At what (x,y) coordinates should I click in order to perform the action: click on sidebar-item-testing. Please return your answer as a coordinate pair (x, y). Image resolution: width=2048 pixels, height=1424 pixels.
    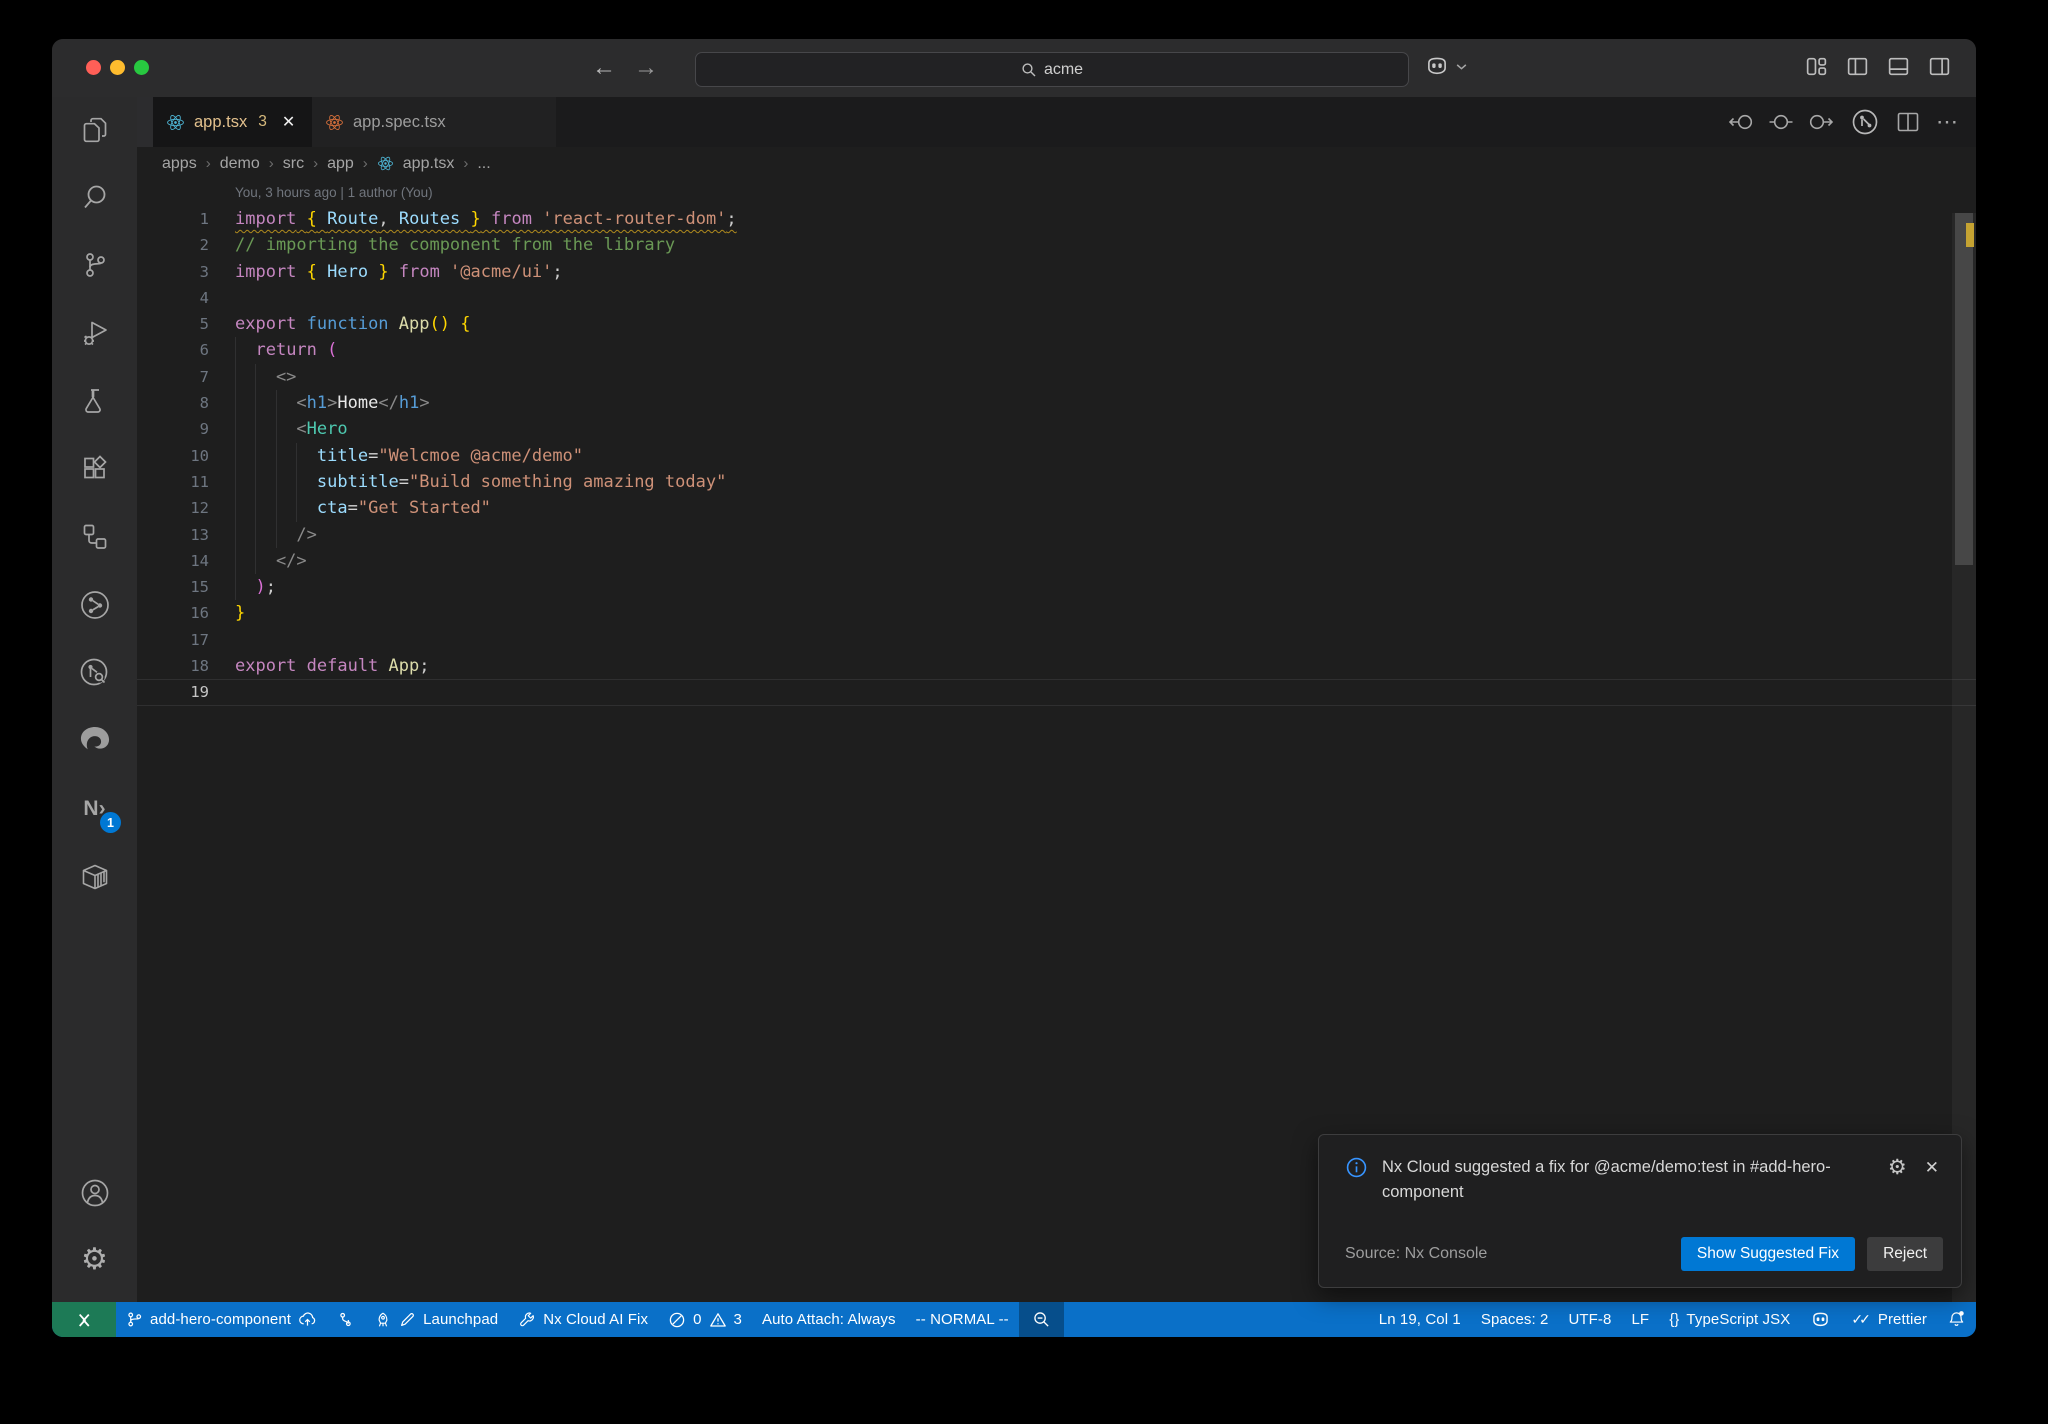
    Looking at the image, I should click on (94, 401).